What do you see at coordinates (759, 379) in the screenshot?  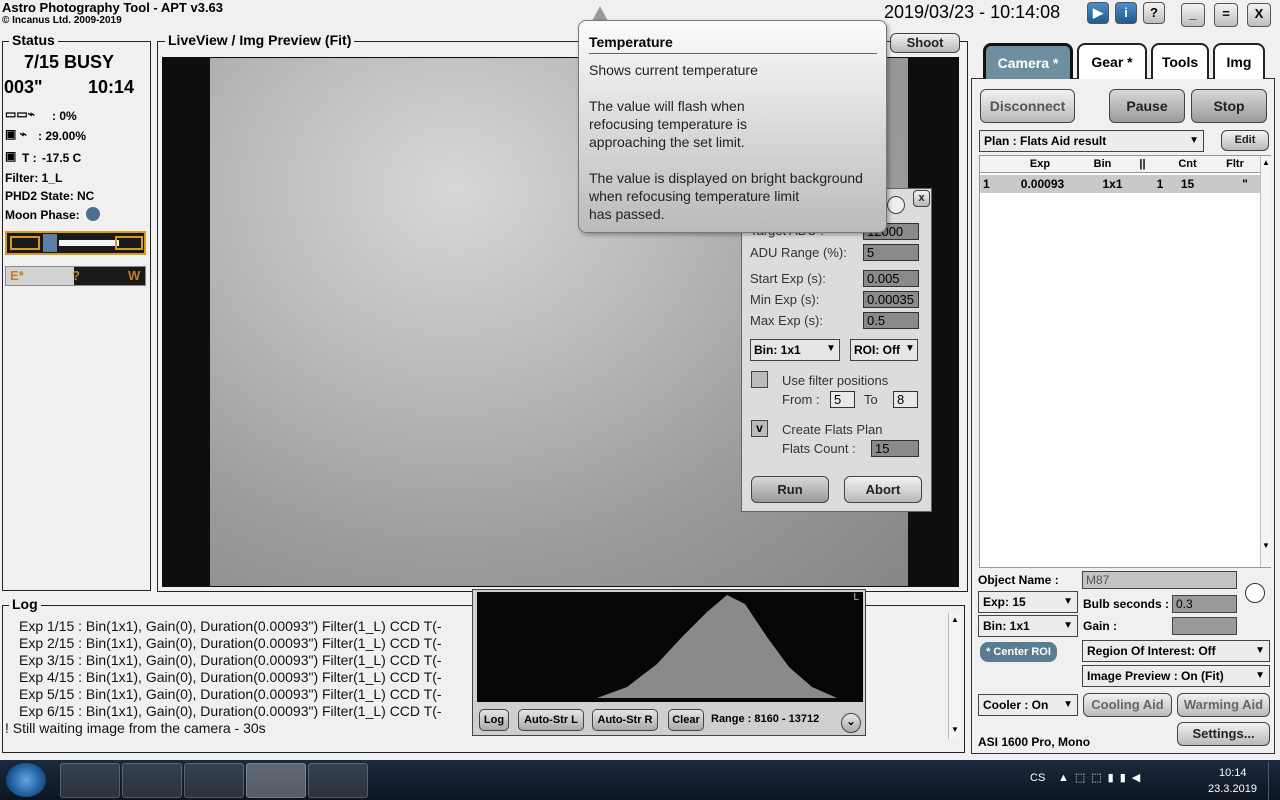 I see `use-filter-checkbox` at bounding box center [759, 379].